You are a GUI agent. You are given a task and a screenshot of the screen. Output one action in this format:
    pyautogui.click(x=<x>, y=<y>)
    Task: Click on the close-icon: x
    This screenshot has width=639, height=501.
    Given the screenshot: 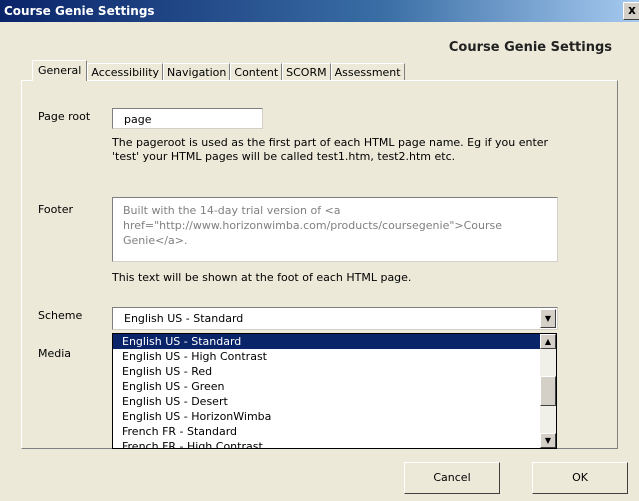 What is the action you would take?
    pyautogui.click(x=631, y=11)
    